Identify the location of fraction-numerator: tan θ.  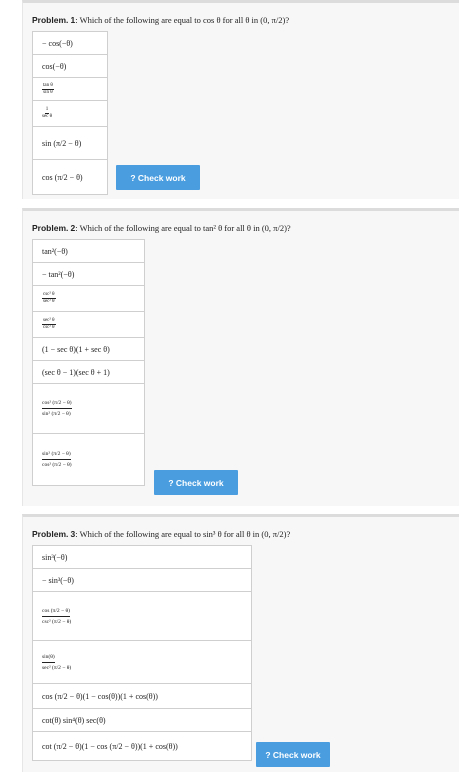
(48, 86).